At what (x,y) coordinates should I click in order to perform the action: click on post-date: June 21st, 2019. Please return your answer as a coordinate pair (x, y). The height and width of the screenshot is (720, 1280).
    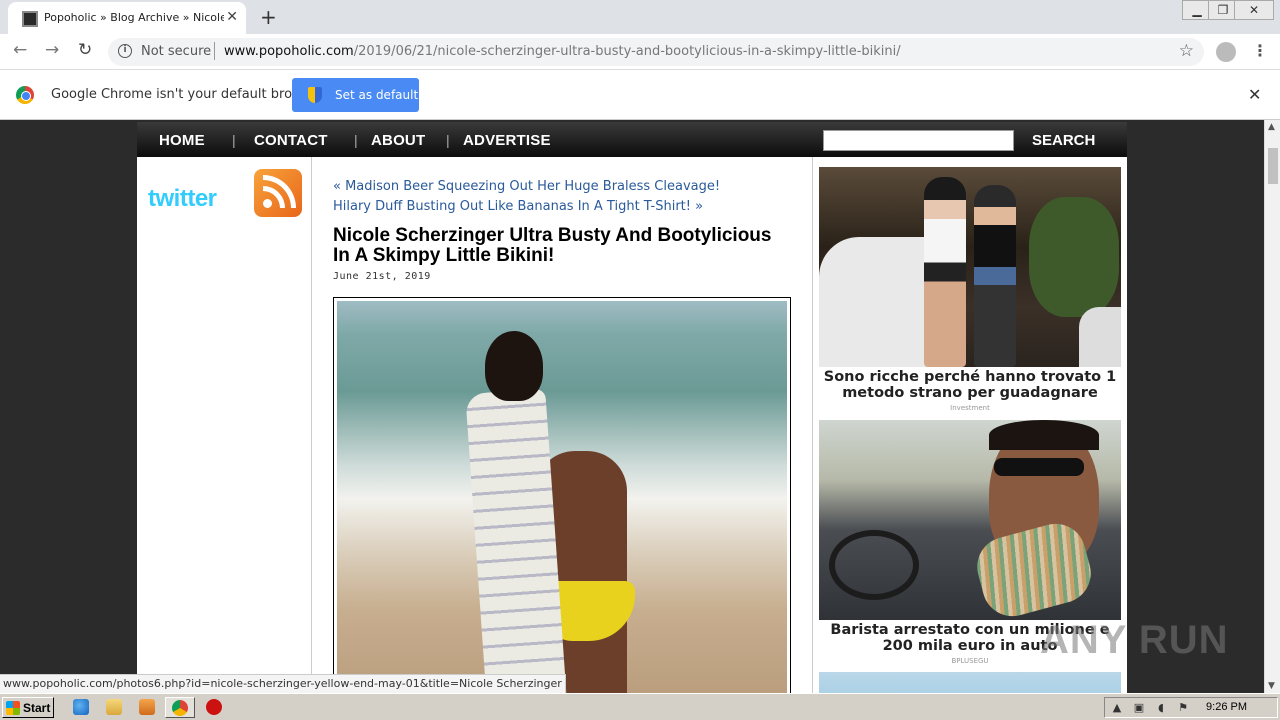
    Looking at the image, I should click on (382, 276).